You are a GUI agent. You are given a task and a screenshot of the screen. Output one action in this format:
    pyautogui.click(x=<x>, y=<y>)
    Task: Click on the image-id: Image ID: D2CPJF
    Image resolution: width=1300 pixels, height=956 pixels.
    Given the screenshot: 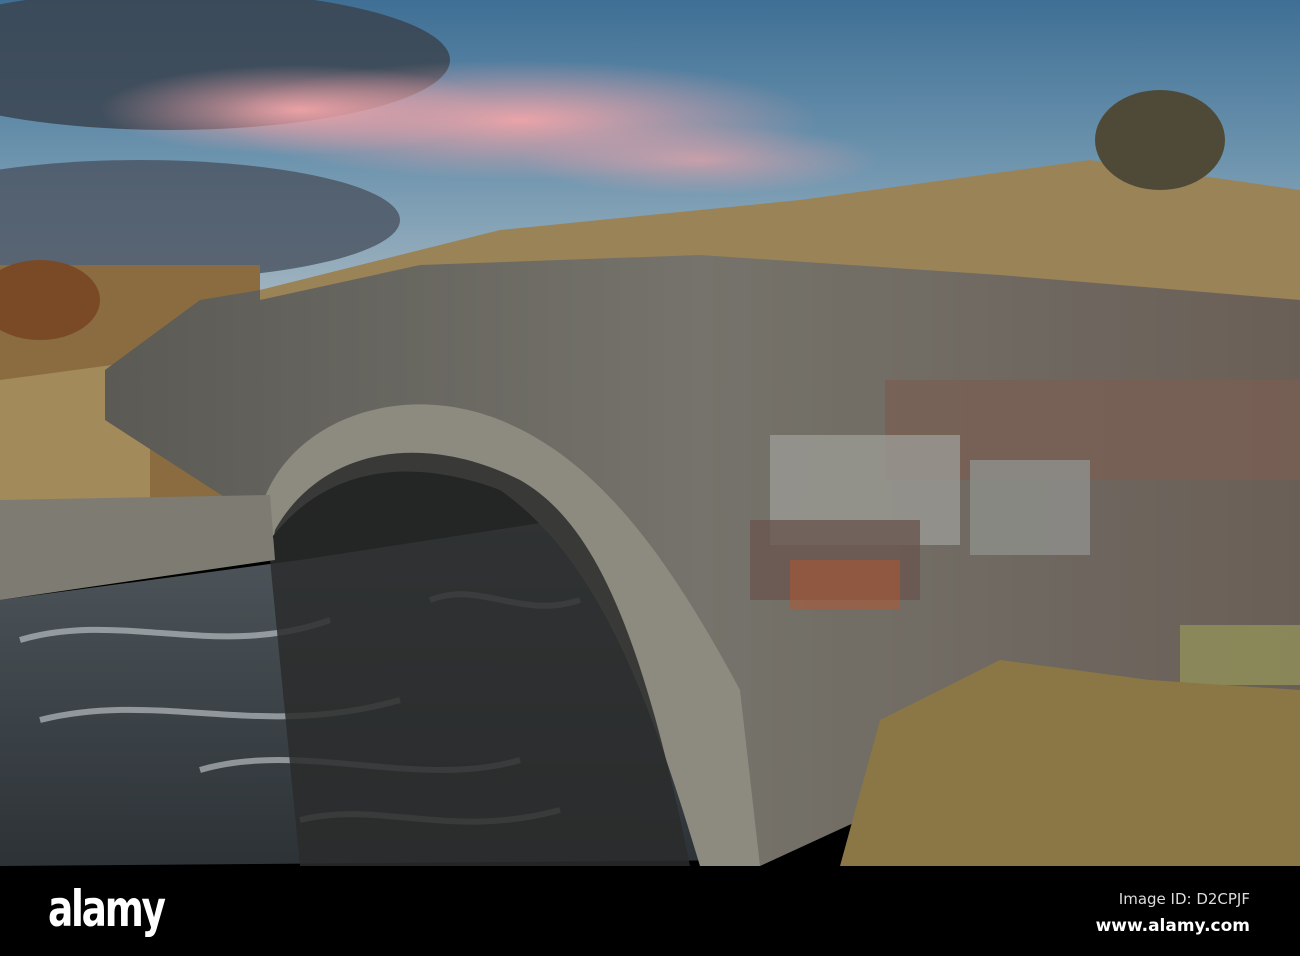 What is the action you would take?
    pyautogui.click(x=1184, y=899)
    